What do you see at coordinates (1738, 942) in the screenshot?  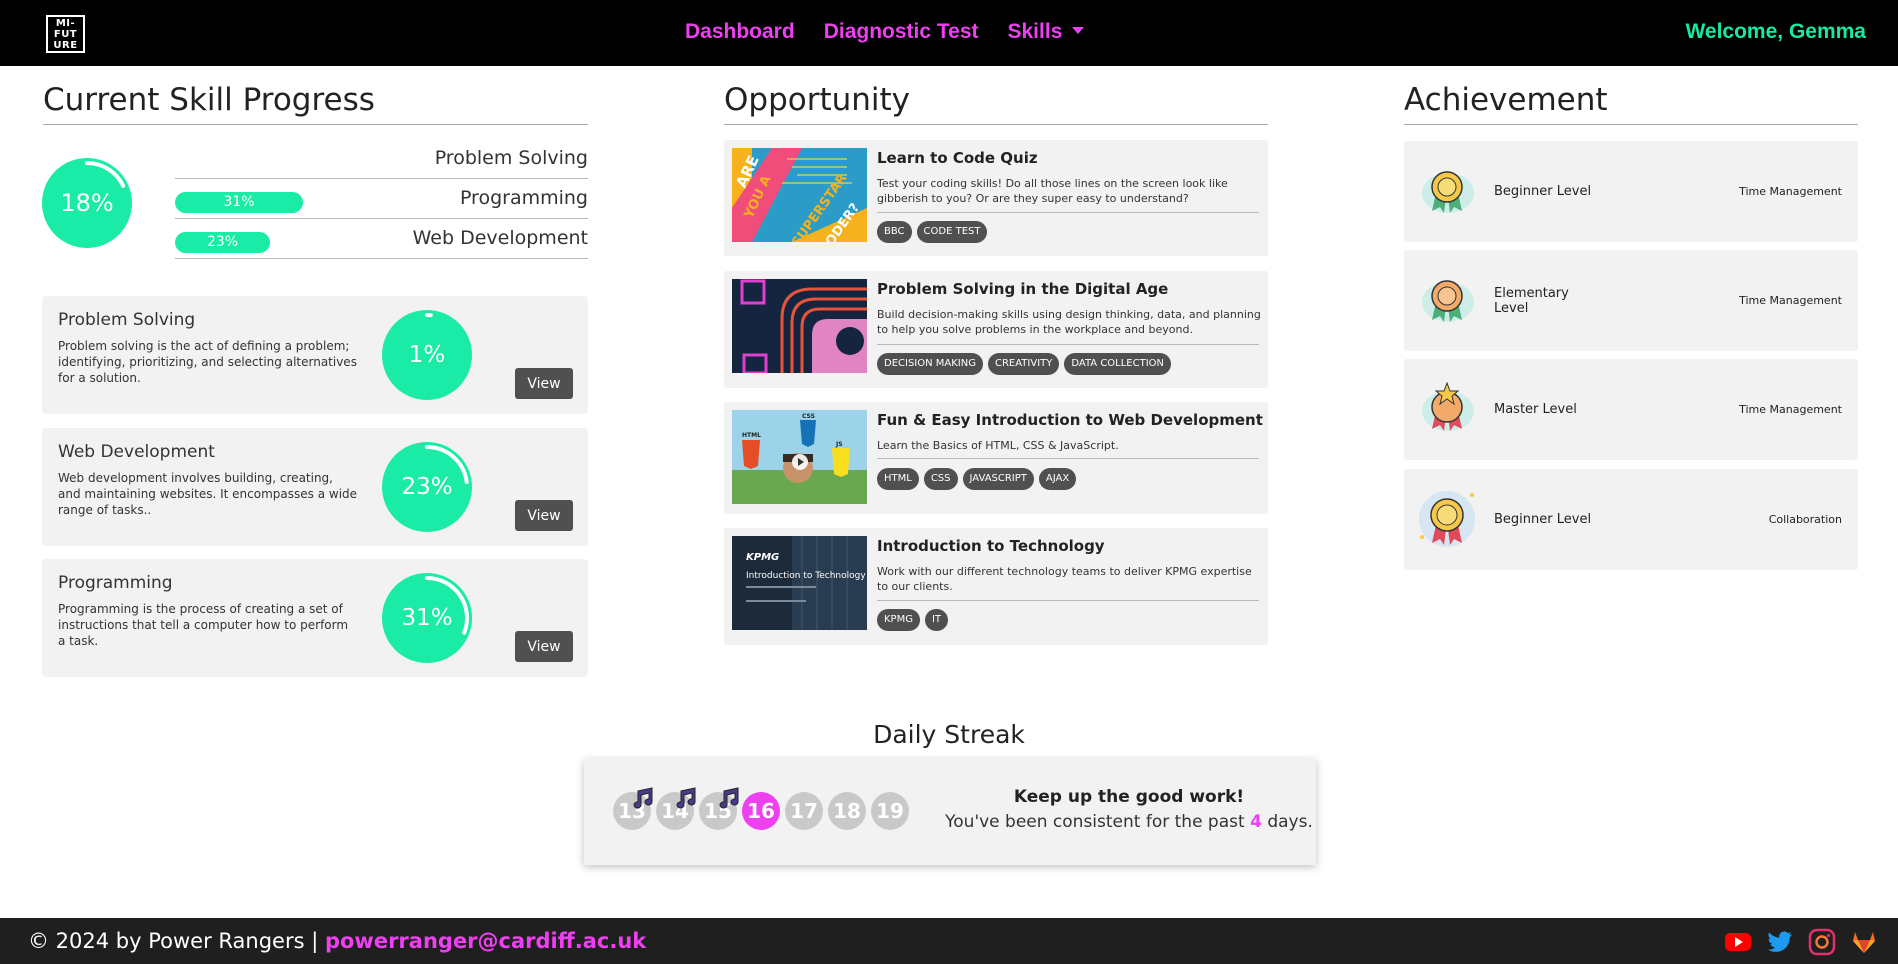 I see `youtube-icon` at bounding box center [1738, 942].